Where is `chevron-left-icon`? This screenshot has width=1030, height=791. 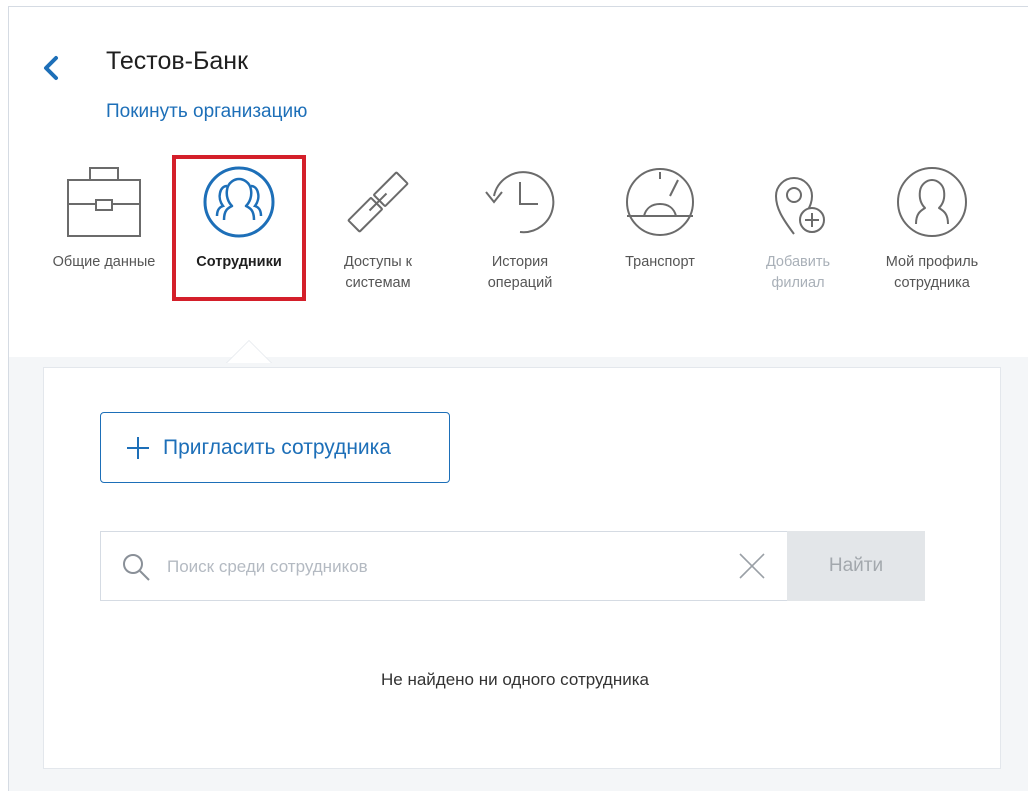 chevron-left-icon is located at coordinates (51, 68).